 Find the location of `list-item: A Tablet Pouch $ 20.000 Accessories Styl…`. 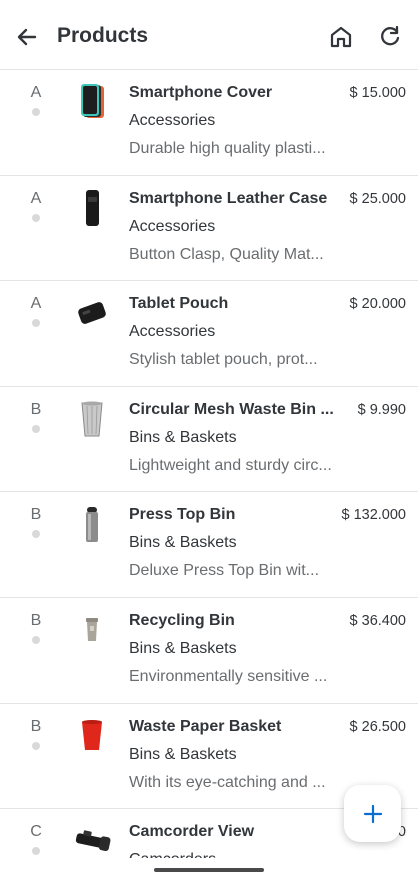

list-item: A Tablet Pouch $ 20.000 Accessories Styl… is located at coordinates (209, 334).